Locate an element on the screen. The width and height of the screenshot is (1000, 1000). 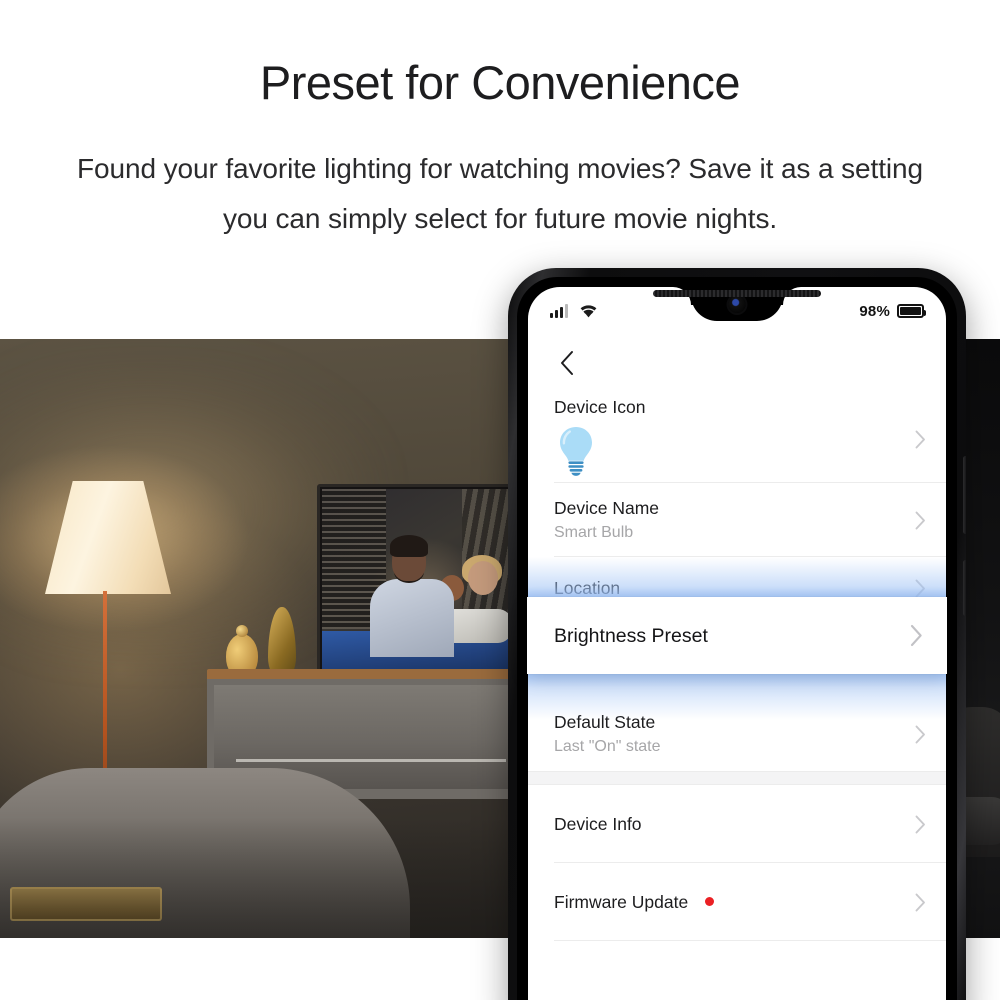
back-button is located at coordinates (566, 363).